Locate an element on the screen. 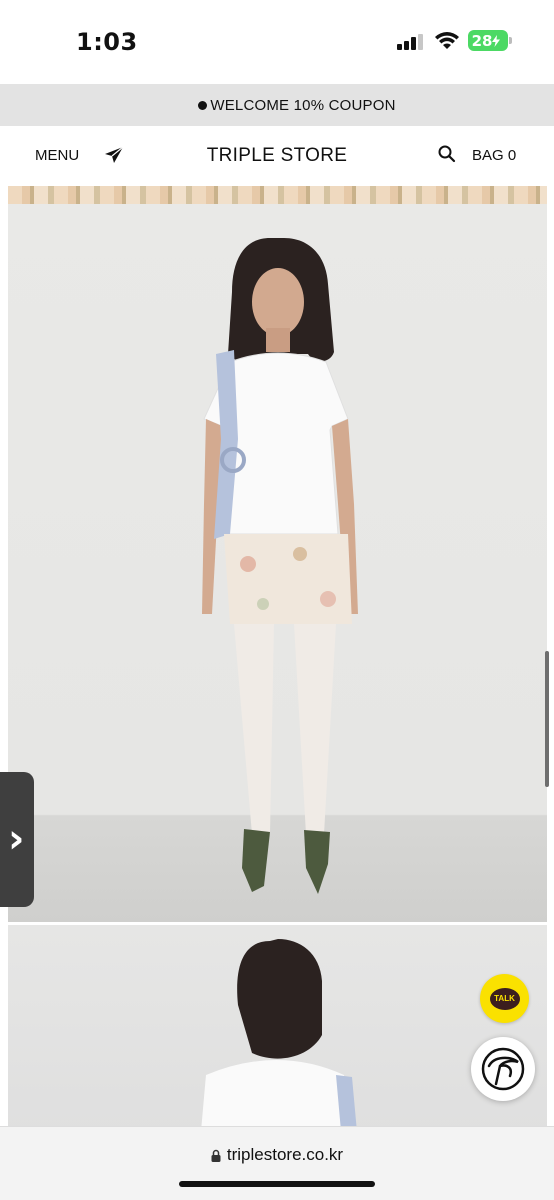  brand-logo-icon is located at coordinates (503, 1069).